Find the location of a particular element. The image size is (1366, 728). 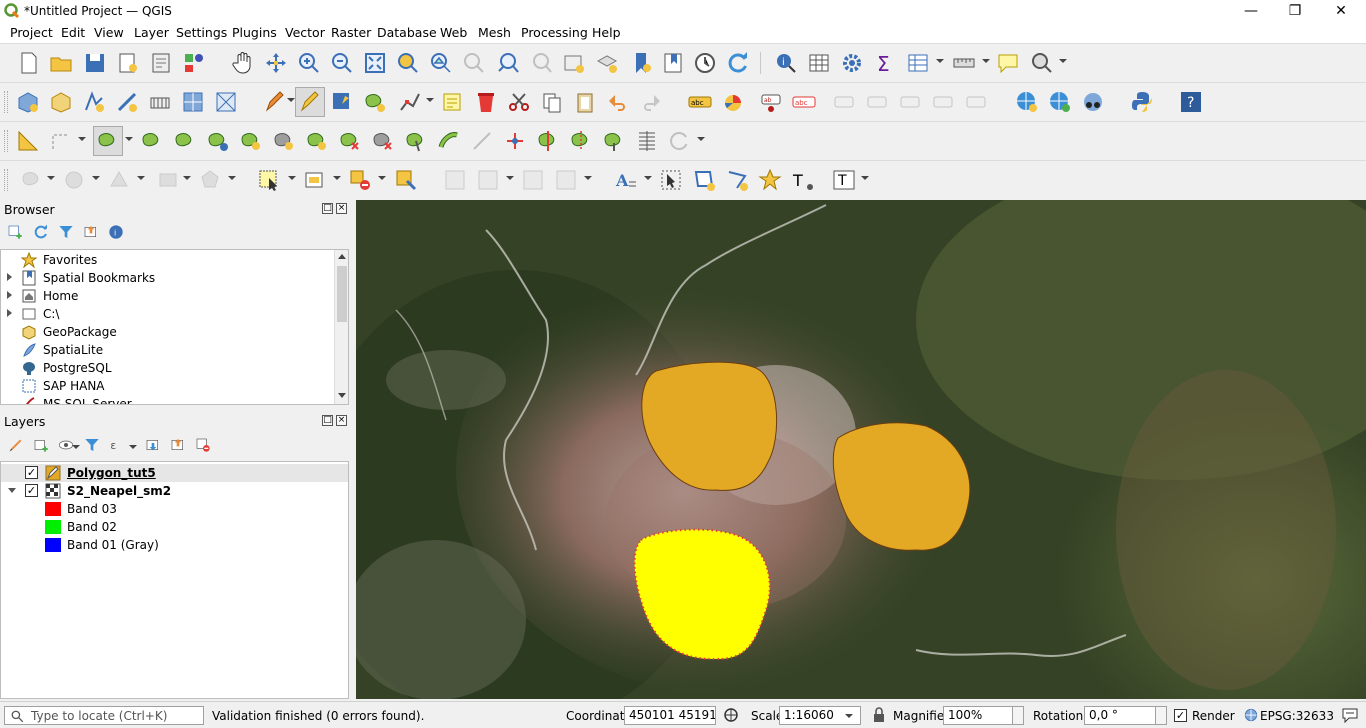

redo-icon is located at coordinates (651, 102).